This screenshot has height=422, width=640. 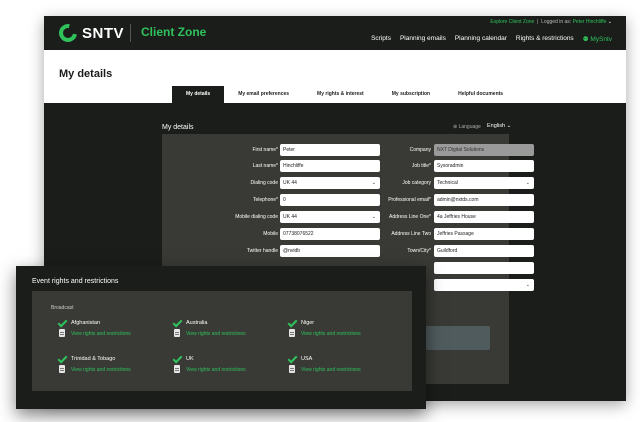 What do you see at coordinates (484, 268) in the screenshot?
I see `postcode-field` at bounding box center [484, 268].